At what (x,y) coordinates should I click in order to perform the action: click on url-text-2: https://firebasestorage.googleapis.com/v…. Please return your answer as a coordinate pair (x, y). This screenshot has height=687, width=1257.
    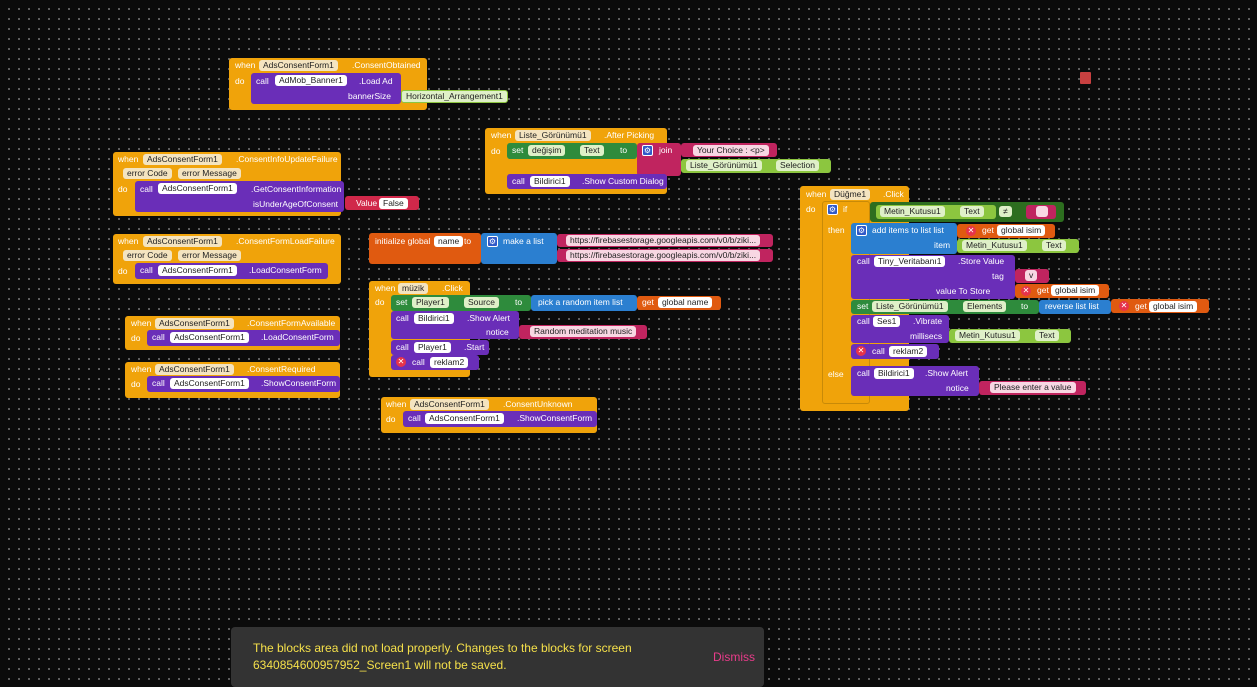
    Looking at the image, I should click on (663, 255).